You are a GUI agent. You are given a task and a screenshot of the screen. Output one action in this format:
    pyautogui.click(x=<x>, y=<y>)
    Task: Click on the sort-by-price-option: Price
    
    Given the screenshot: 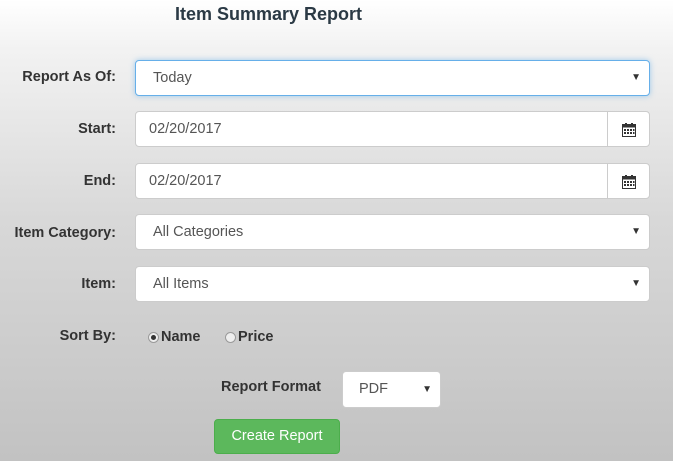 What is the action you would take?
    pyautogui.click(x=249, y=337)
    